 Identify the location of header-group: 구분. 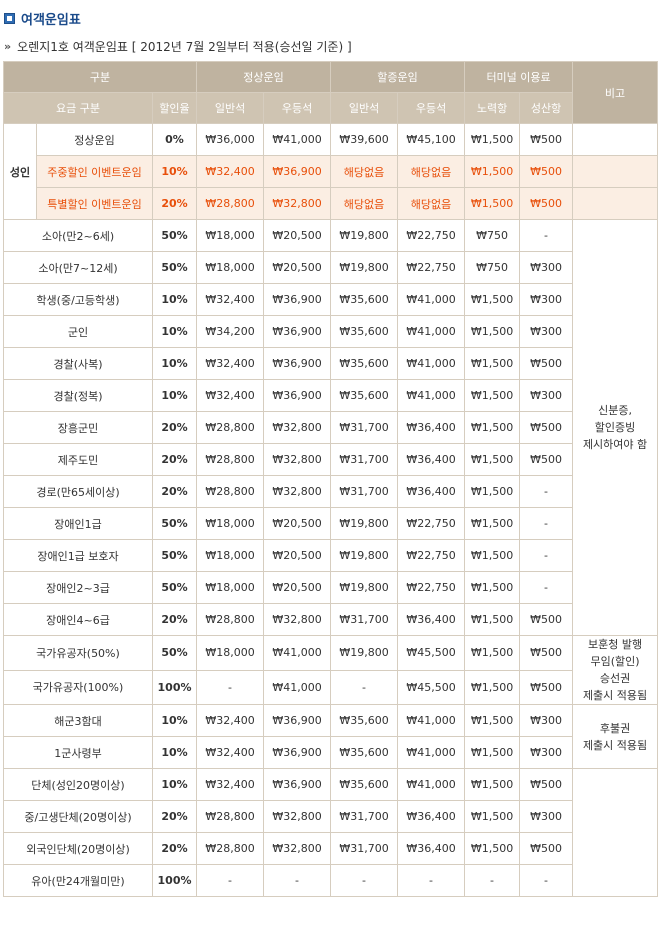
(100, 77).